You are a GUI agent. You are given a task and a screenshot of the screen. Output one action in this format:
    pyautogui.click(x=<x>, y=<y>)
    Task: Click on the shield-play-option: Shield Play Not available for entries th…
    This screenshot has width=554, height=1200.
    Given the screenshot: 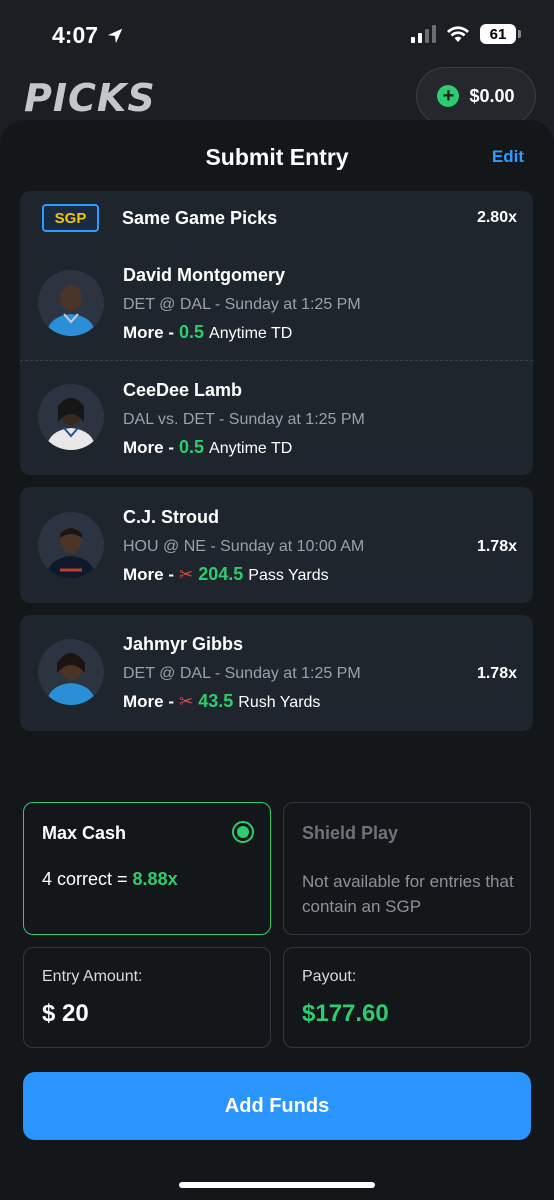 What is the action you would take?
    pyautogui.click(x=407, y=868)
    